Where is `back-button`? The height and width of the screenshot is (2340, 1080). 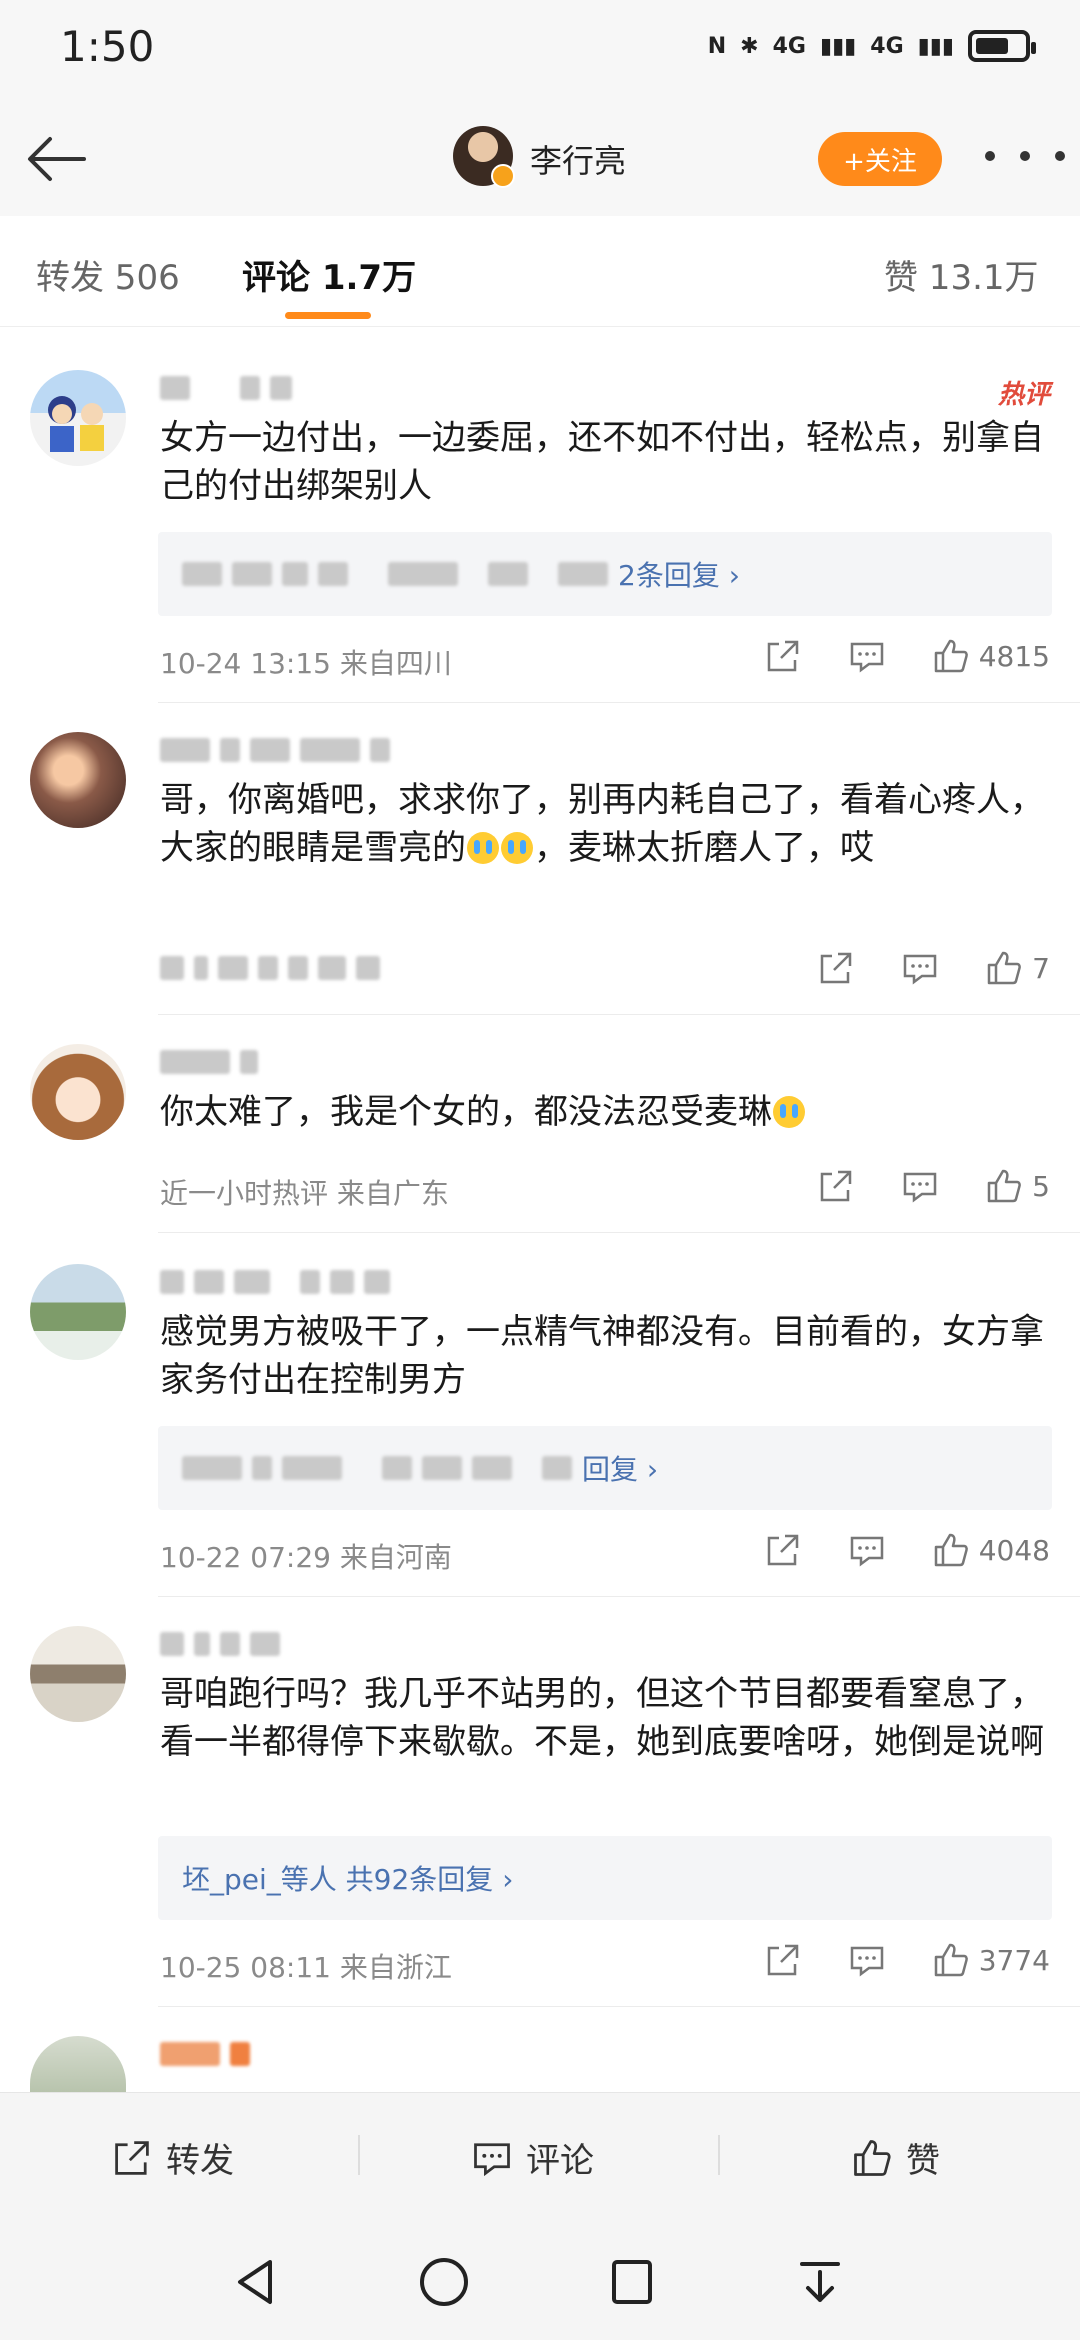 back-button is located at coordinates (57, 159).